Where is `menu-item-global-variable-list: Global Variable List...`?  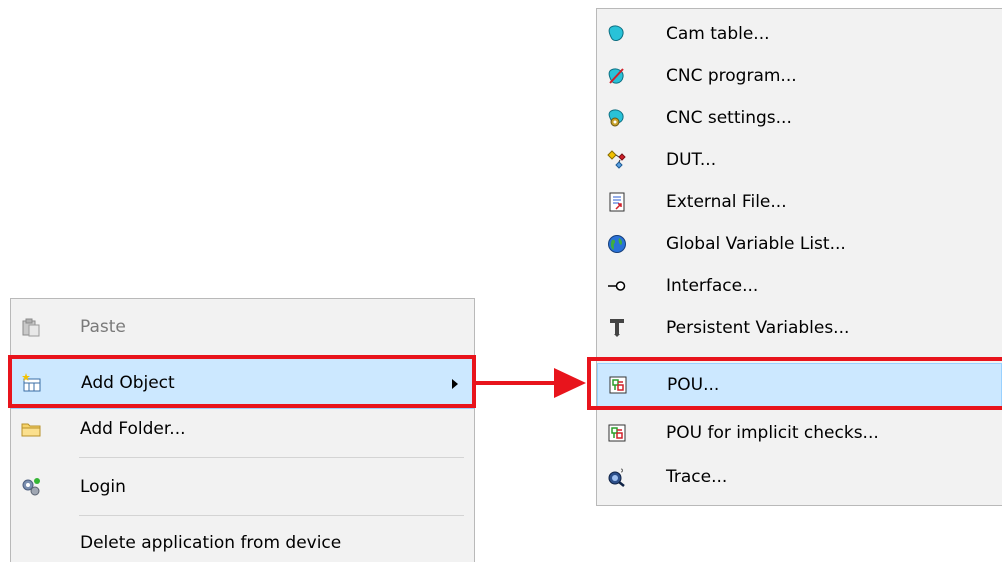 menu-item-global-variable-list: Global Variable List... is located at coordinates (799, 244).